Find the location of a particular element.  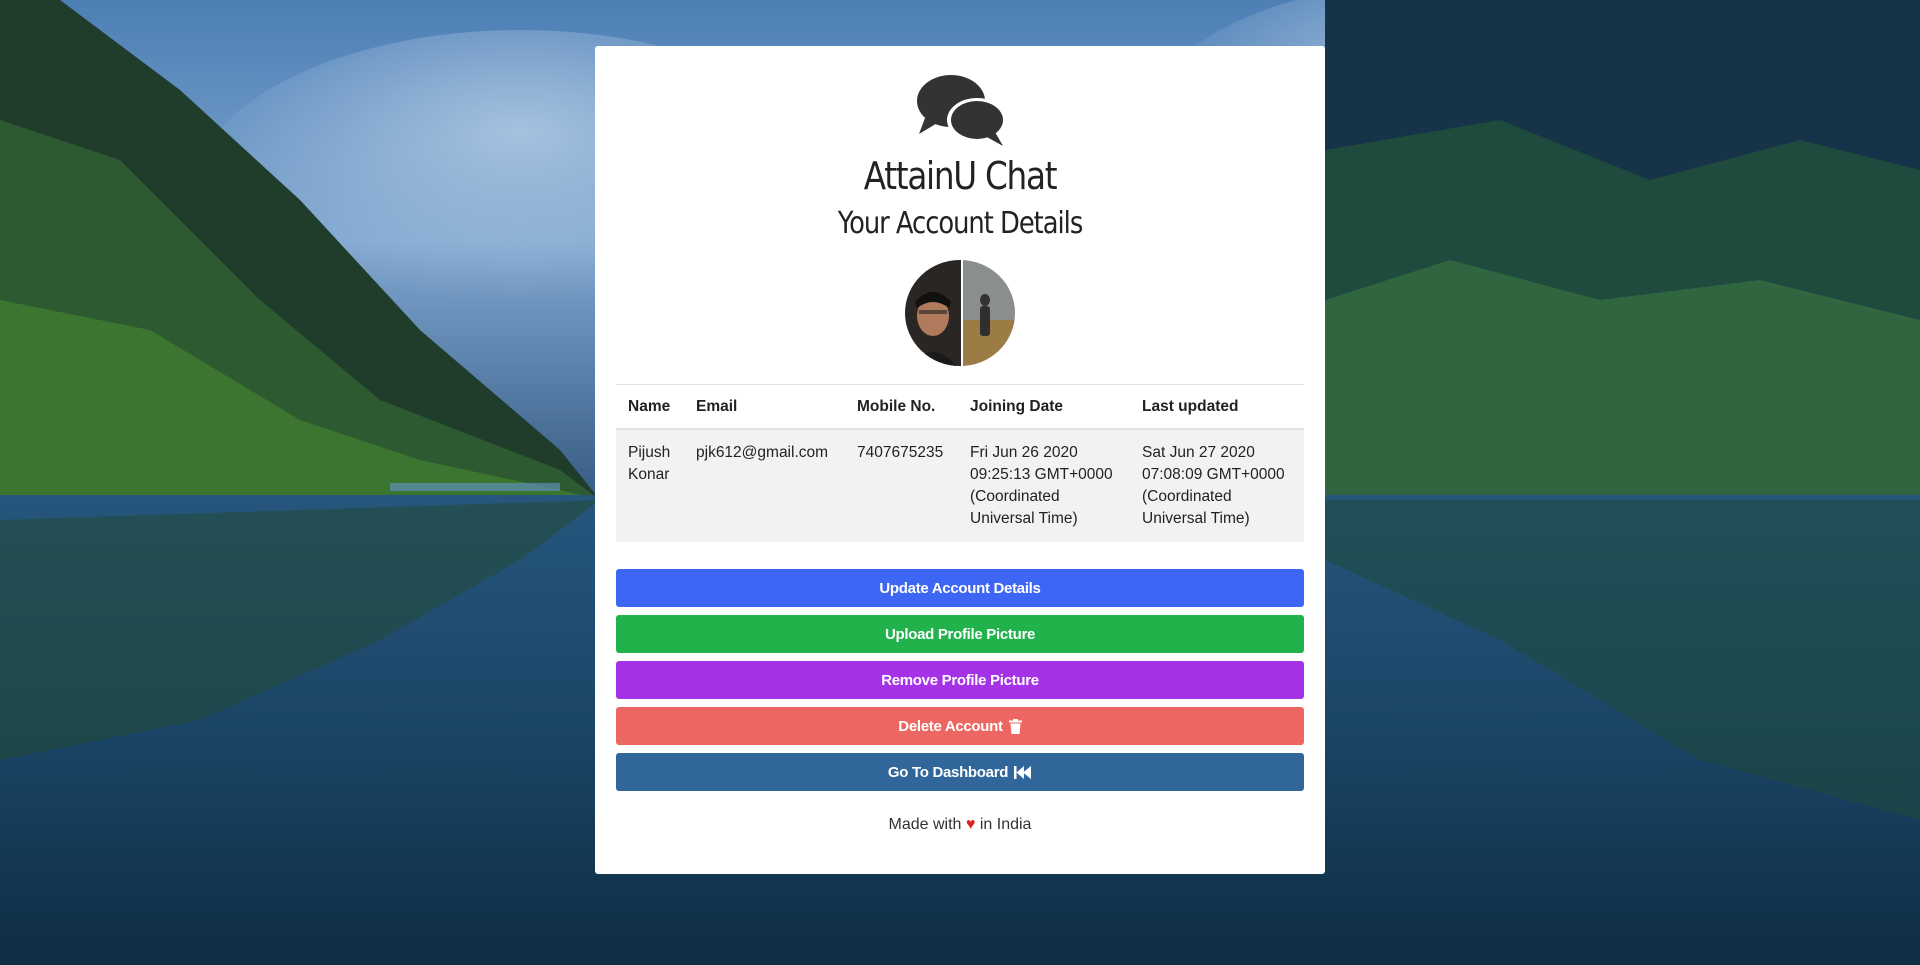

update-account-button: Update Account Details is located at coordinates (960, 588).